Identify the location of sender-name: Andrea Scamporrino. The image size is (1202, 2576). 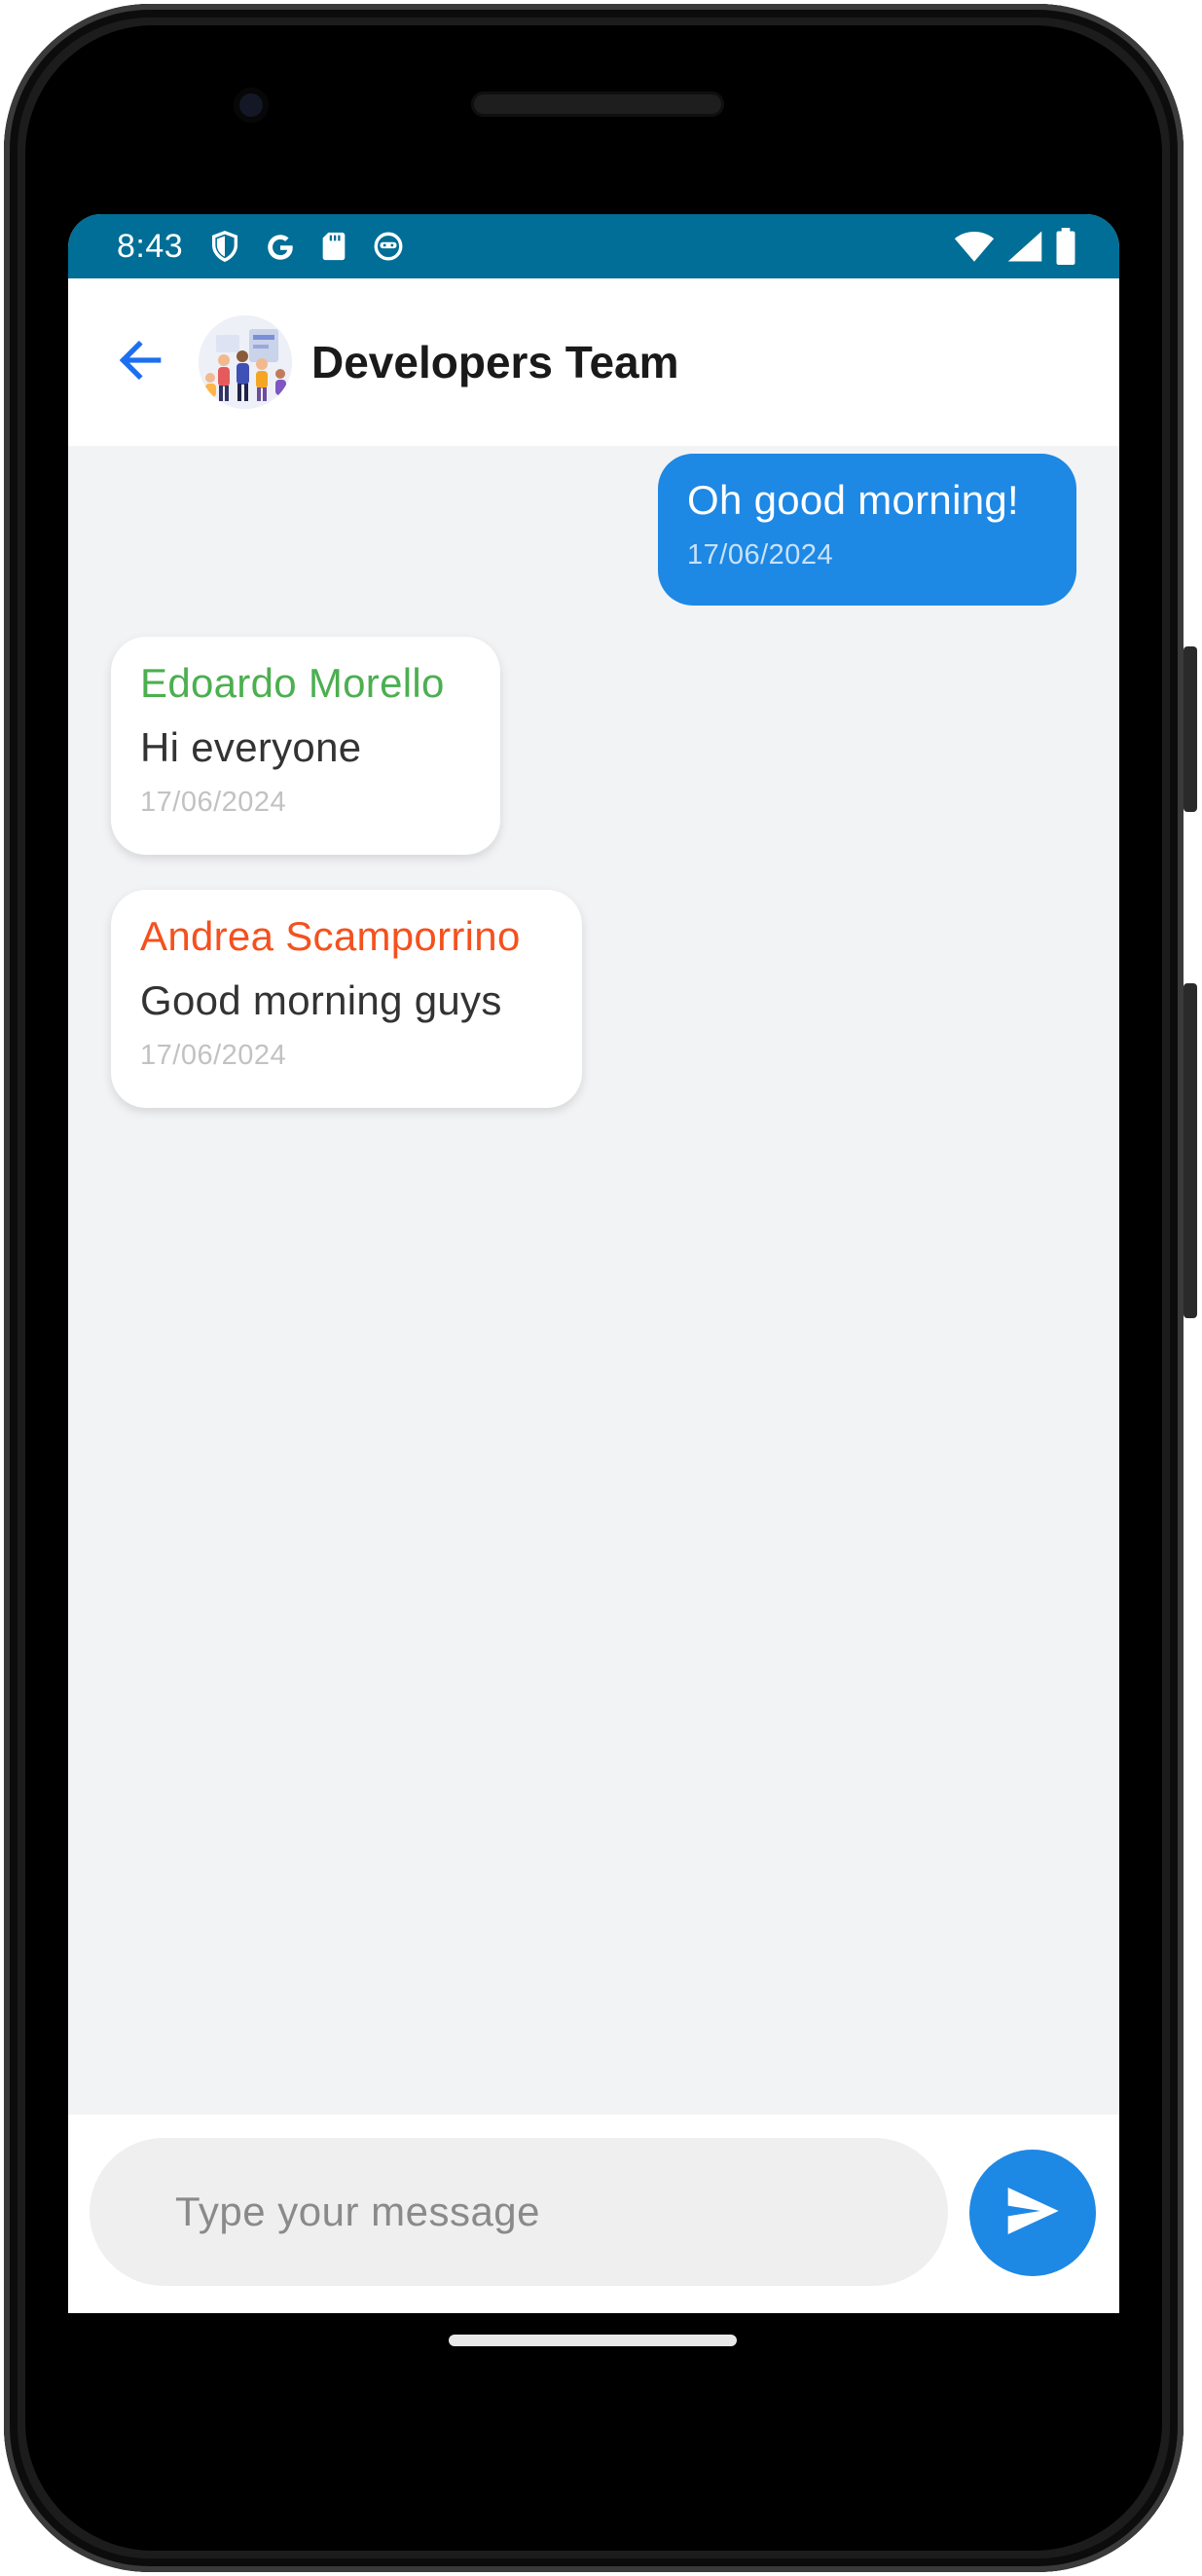
(330, 936).